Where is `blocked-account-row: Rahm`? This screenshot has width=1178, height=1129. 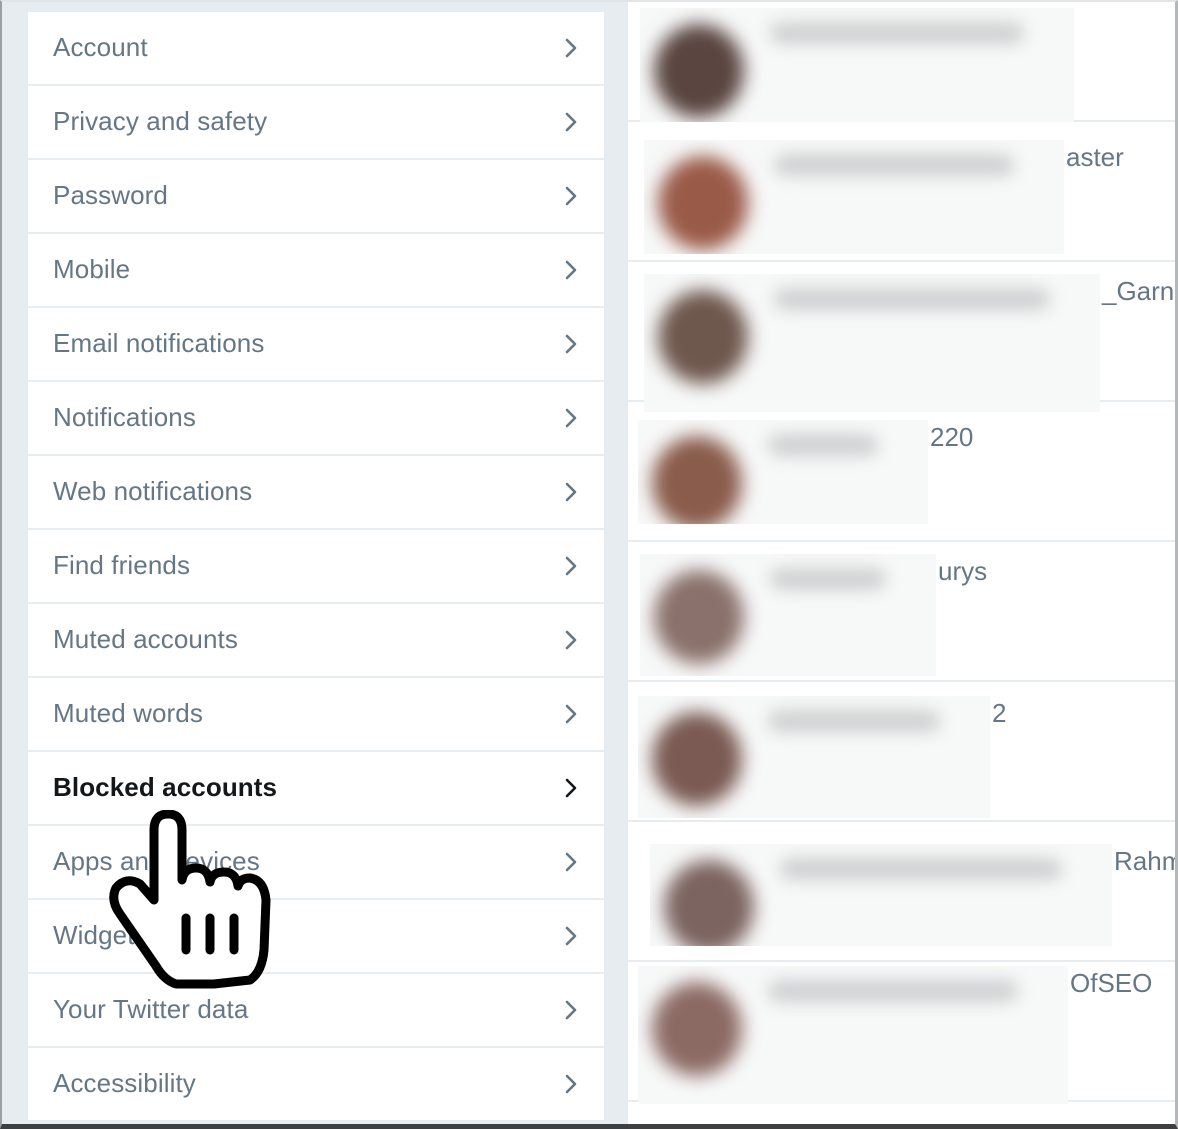 blocked-account-row: Rahm is located at coordinates (903, 892).